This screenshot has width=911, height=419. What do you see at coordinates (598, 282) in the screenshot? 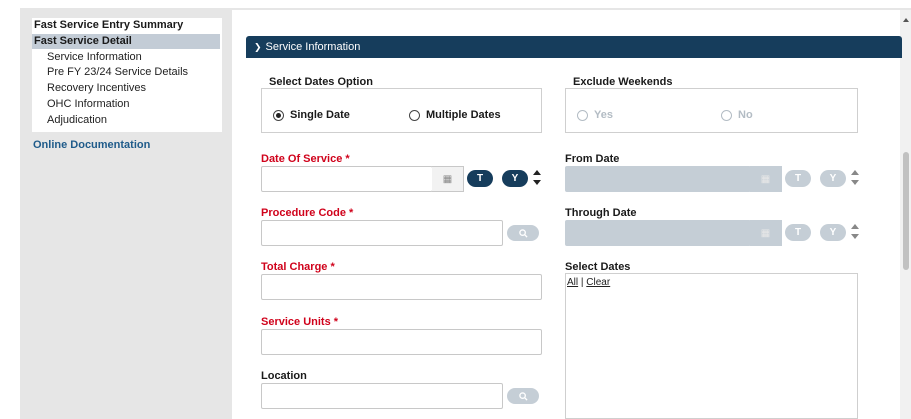
I see `clear-link: Clear` at bounding box center [598, 282].